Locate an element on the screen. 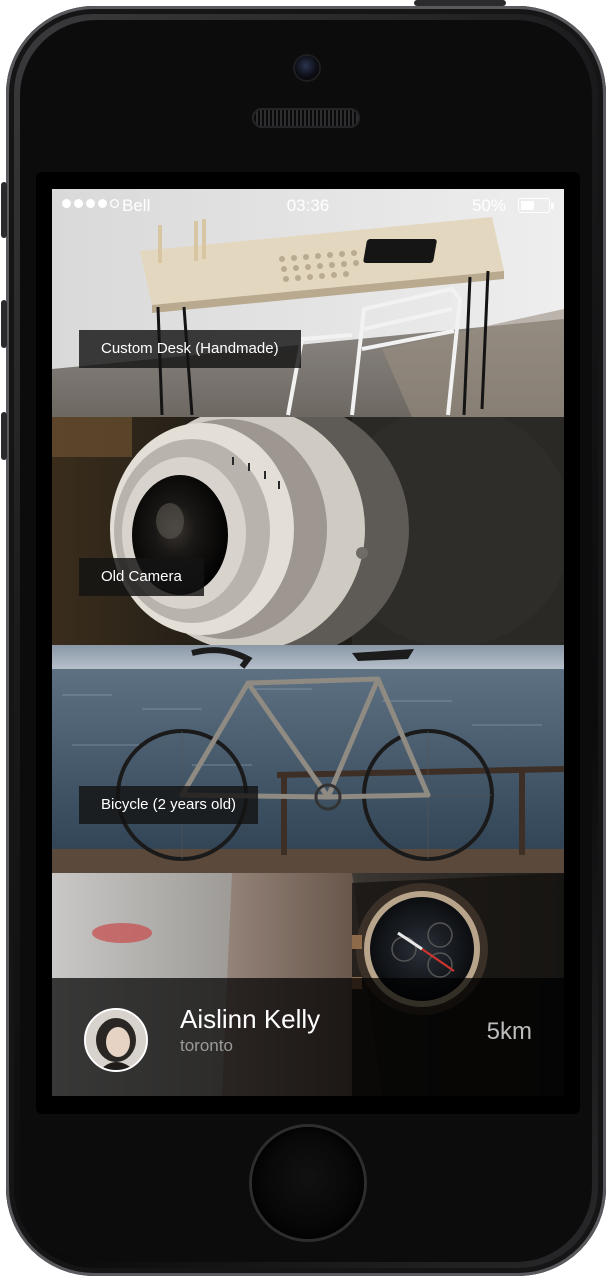 The image size is (612, 1282). volume-down-button is located at coordinates (4, 436).